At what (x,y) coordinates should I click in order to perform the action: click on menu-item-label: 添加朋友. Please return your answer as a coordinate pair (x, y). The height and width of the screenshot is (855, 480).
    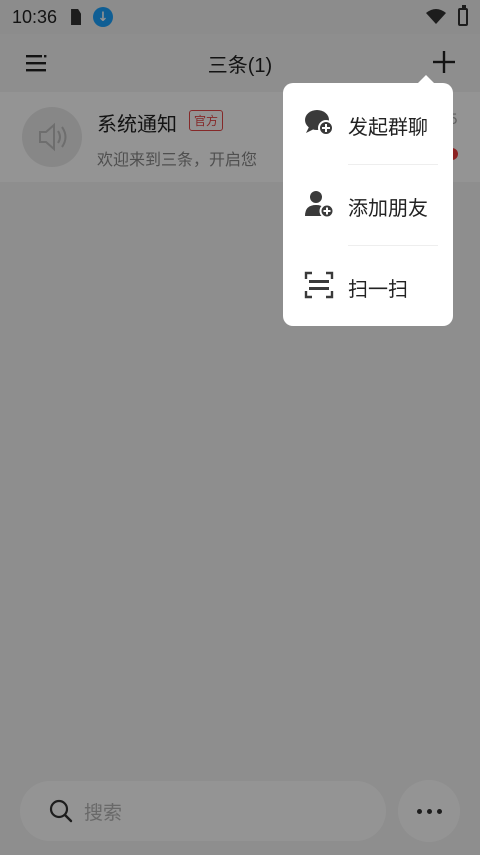
    Looking at the image, I should click on (388, 208).